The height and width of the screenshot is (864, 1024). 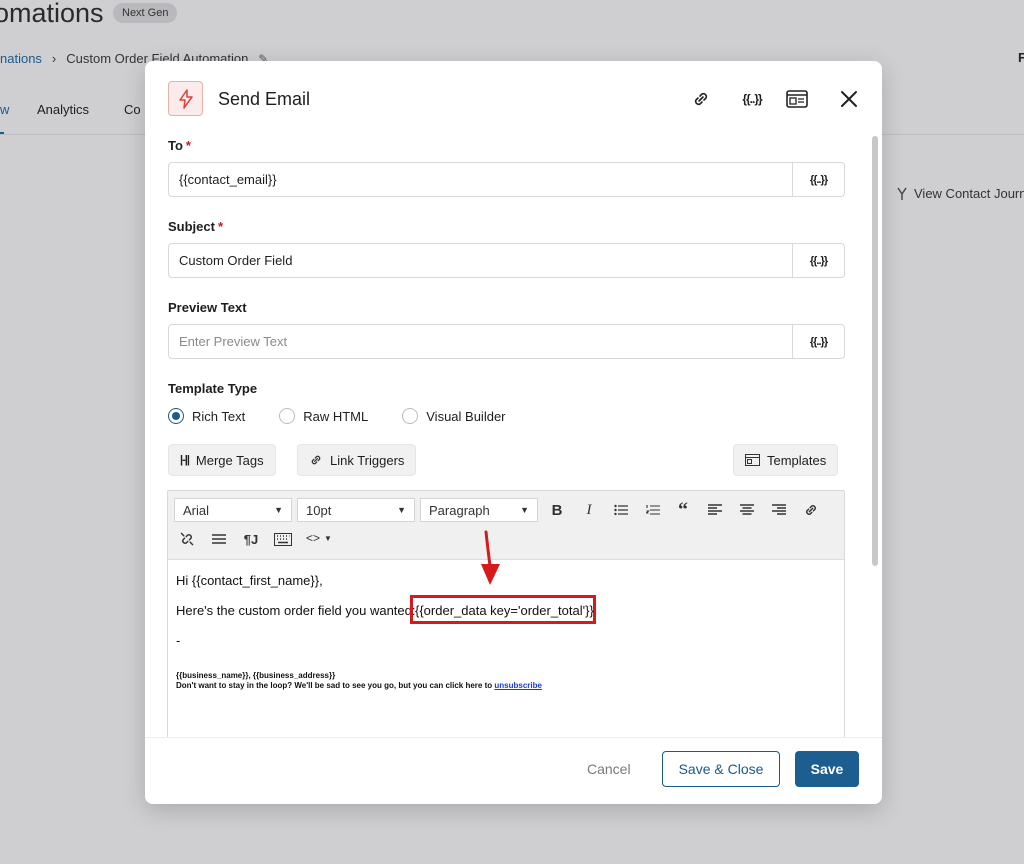 I want to click on code-icon: <> ▼, so click(x=319, y=538).